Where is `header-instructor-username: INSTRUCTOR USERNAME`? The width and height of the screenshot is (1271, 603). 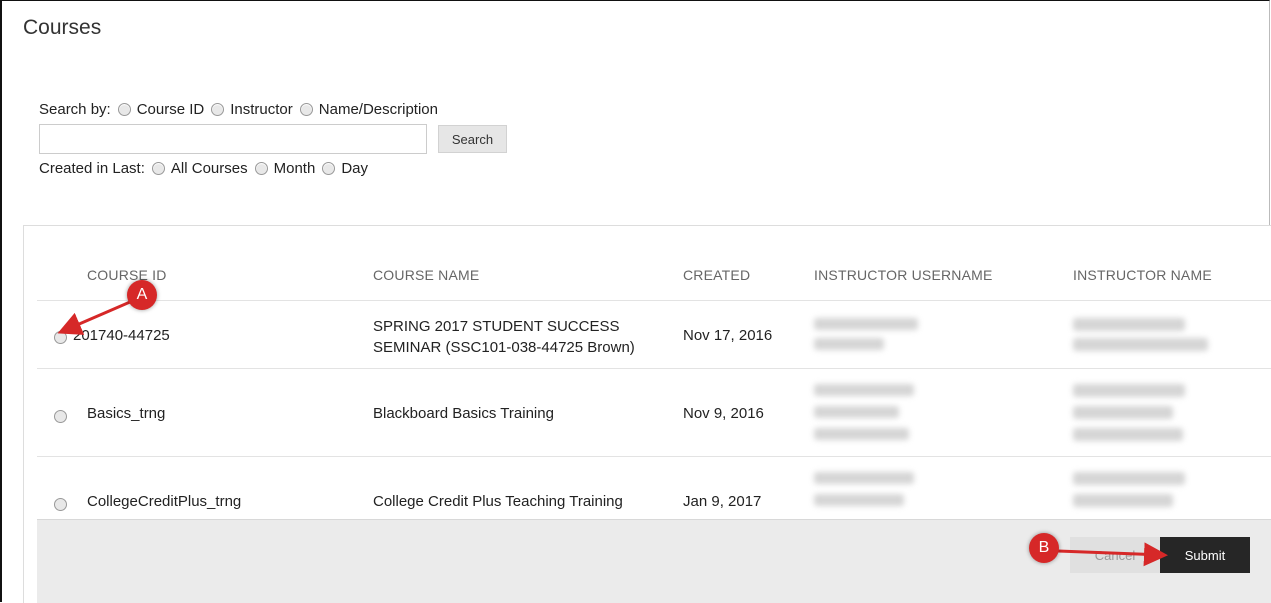
header-instructor-username: INSTRUCTOR USERNAME is located at coordinates (903, 275).